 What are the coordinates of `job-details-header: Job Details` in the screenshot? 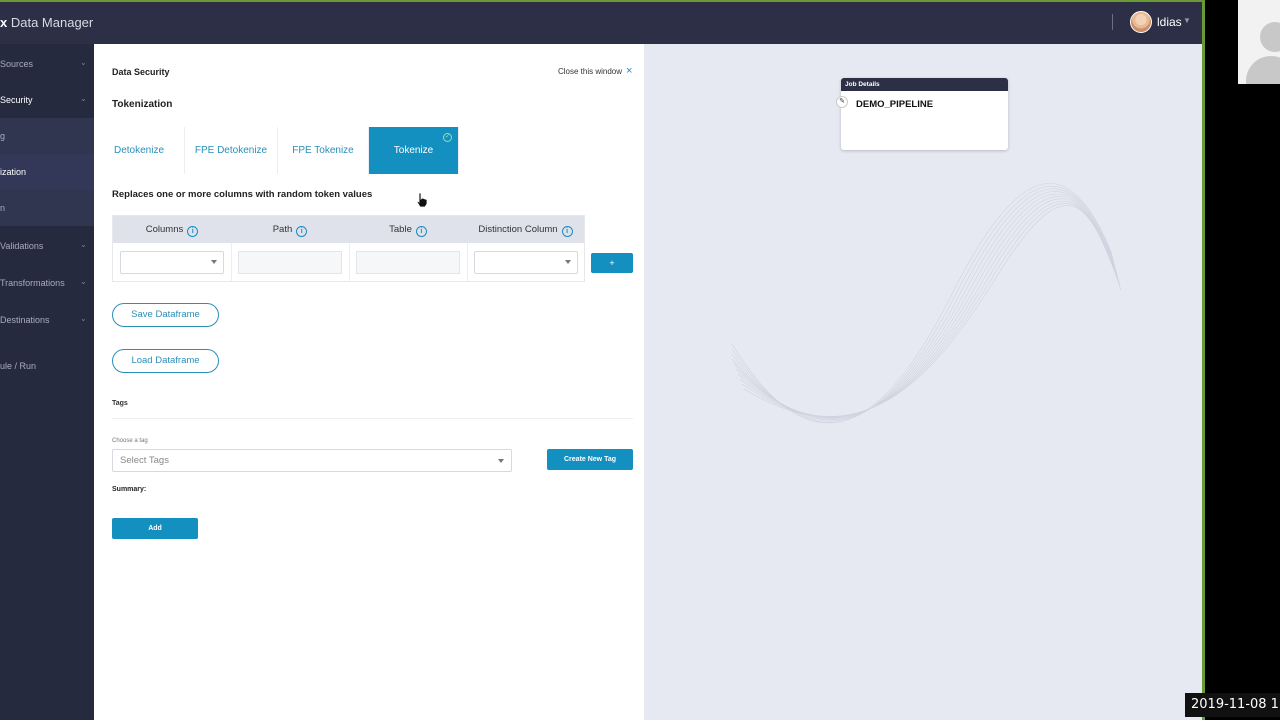 It's located at (924, 84).